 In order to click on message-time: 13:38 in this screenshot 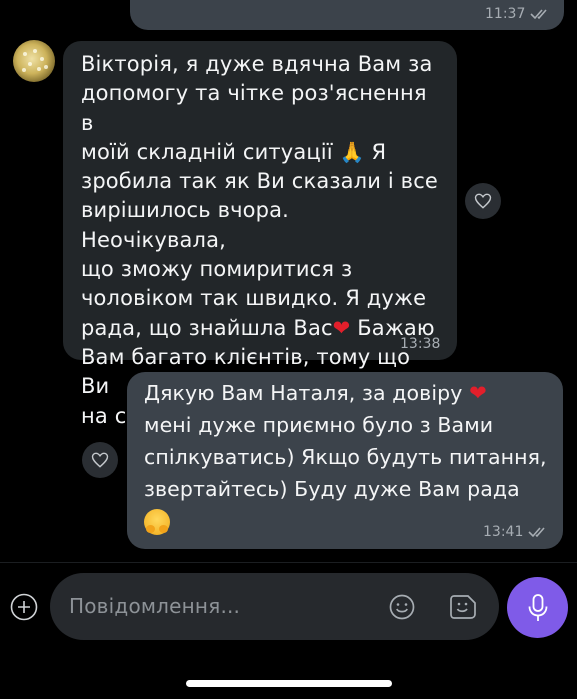, I will do `click(420, 344)`.